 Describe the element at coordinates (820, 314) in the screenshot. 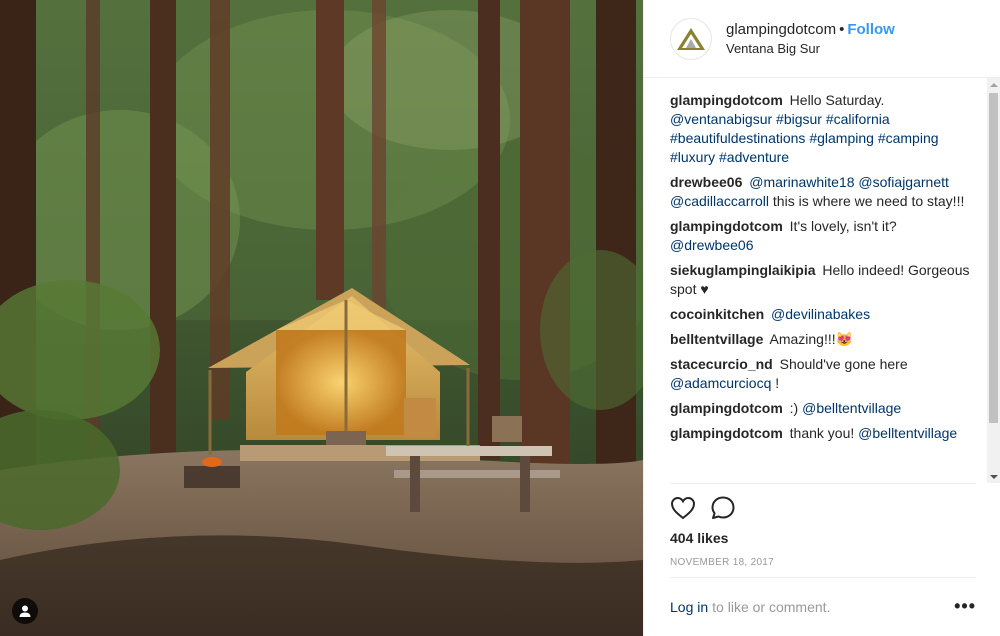

I see `comment-mention: @devilinabakes` at that location.